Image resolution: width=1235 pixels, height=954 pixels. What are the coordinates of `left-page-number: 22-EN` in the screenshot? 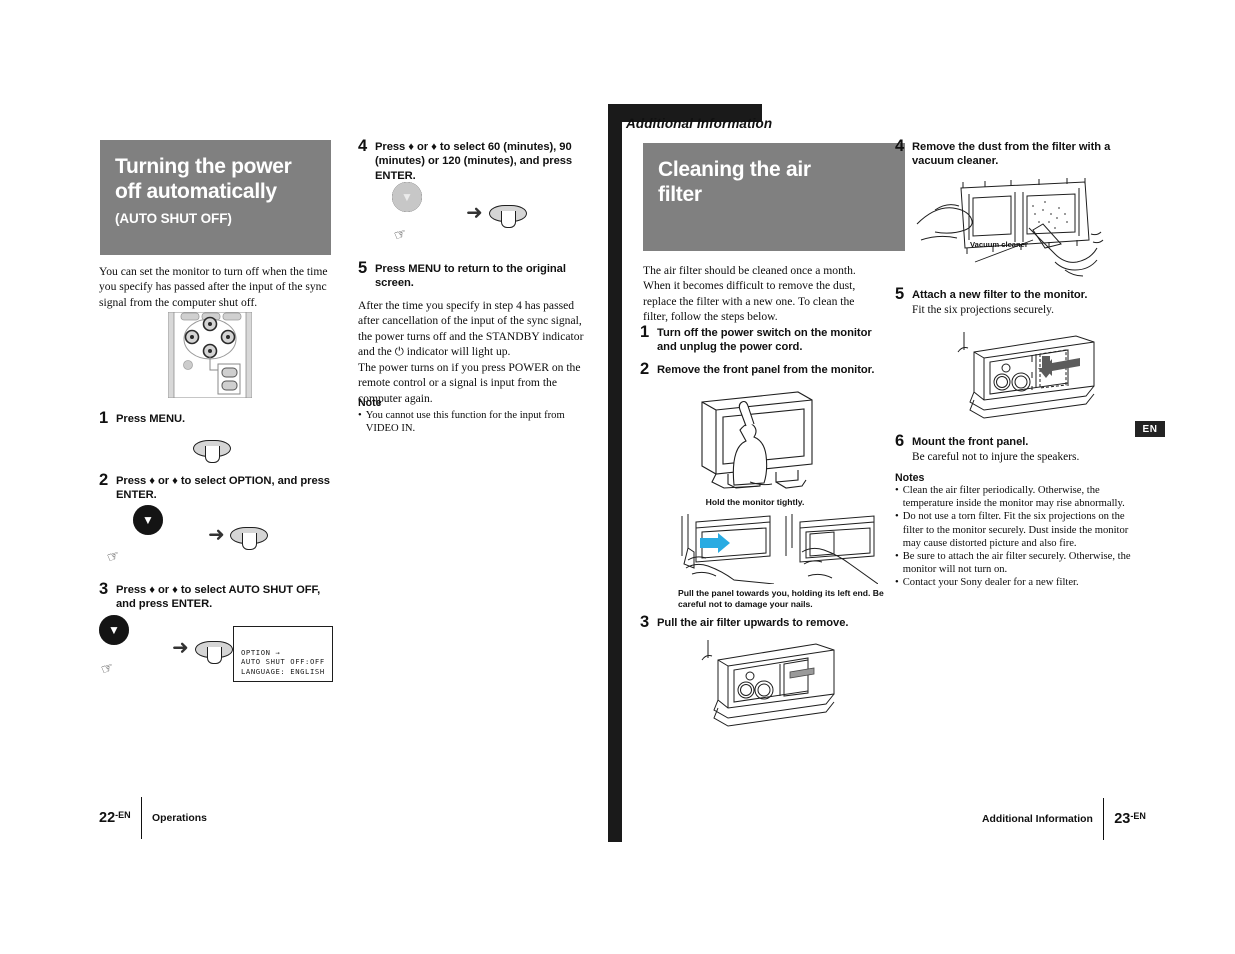 It's located at (115, 818).